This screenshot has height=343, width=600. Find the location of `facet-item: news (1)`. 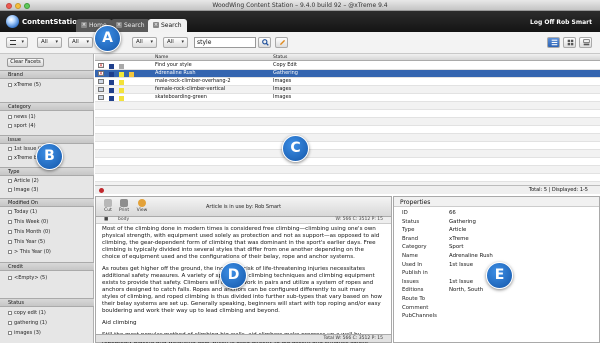

facet-item: news (1) is located at coordinates (22, 117).